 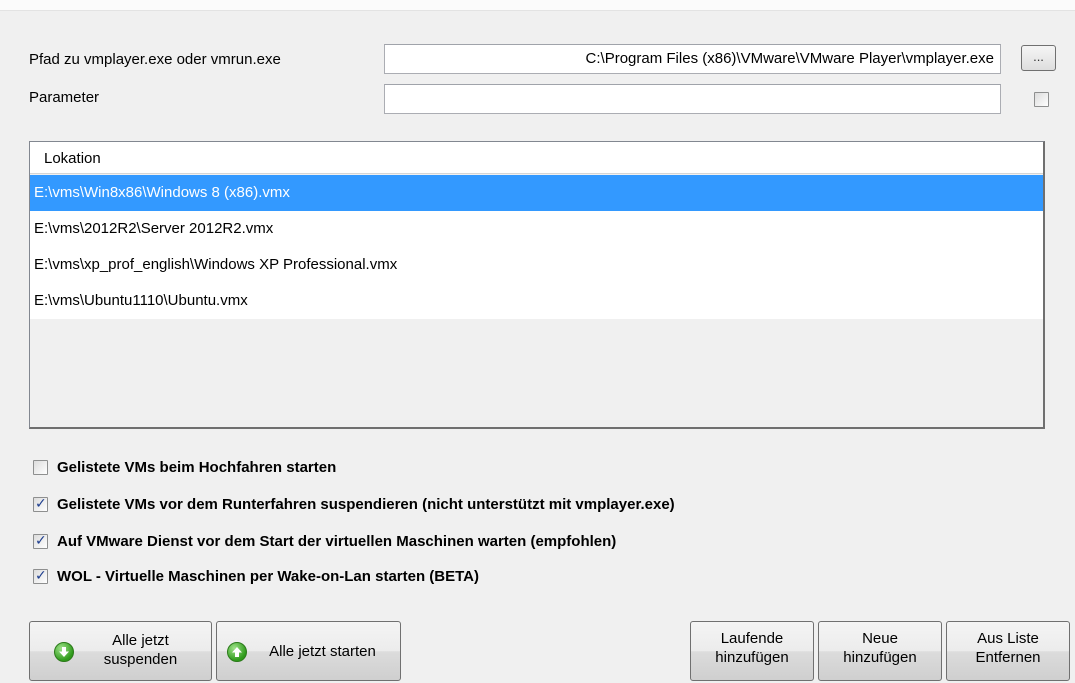 I want to click on add-running-label-line2: hinzufügen, so click(x=752, y=657).